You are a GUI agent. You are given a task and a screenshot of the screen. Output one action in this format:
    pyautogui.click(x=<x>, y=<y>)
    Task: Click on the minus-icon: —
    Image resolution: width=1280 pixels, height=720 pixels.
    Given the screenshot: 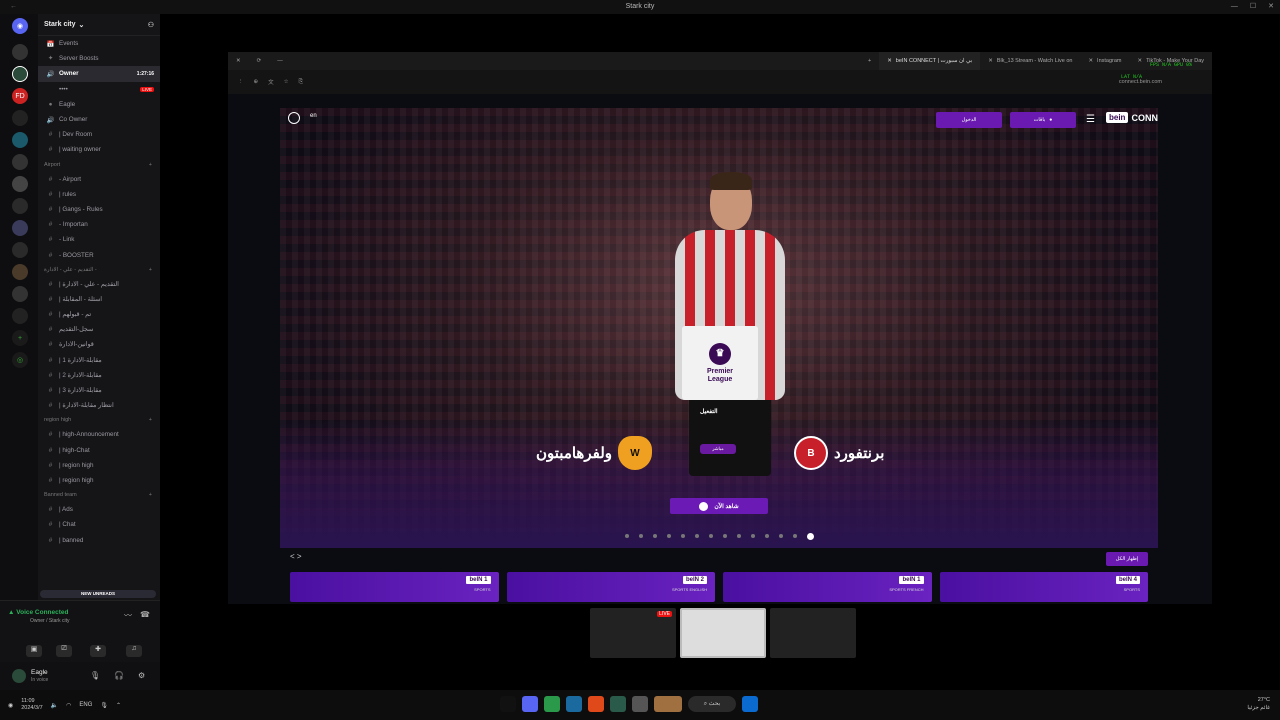 What is the action you would take?
    pyautogui.click(x=280, y=61)
    